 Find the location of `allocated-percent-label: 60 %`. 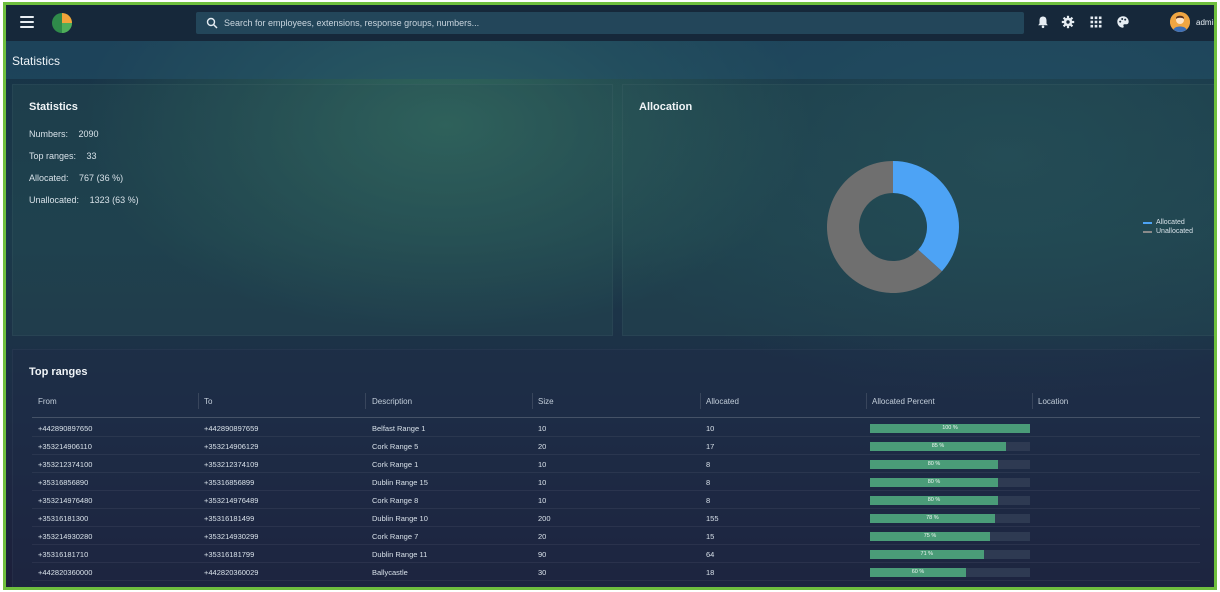

allocated-percent-label: 60 % is located at coordinates (918, 572).